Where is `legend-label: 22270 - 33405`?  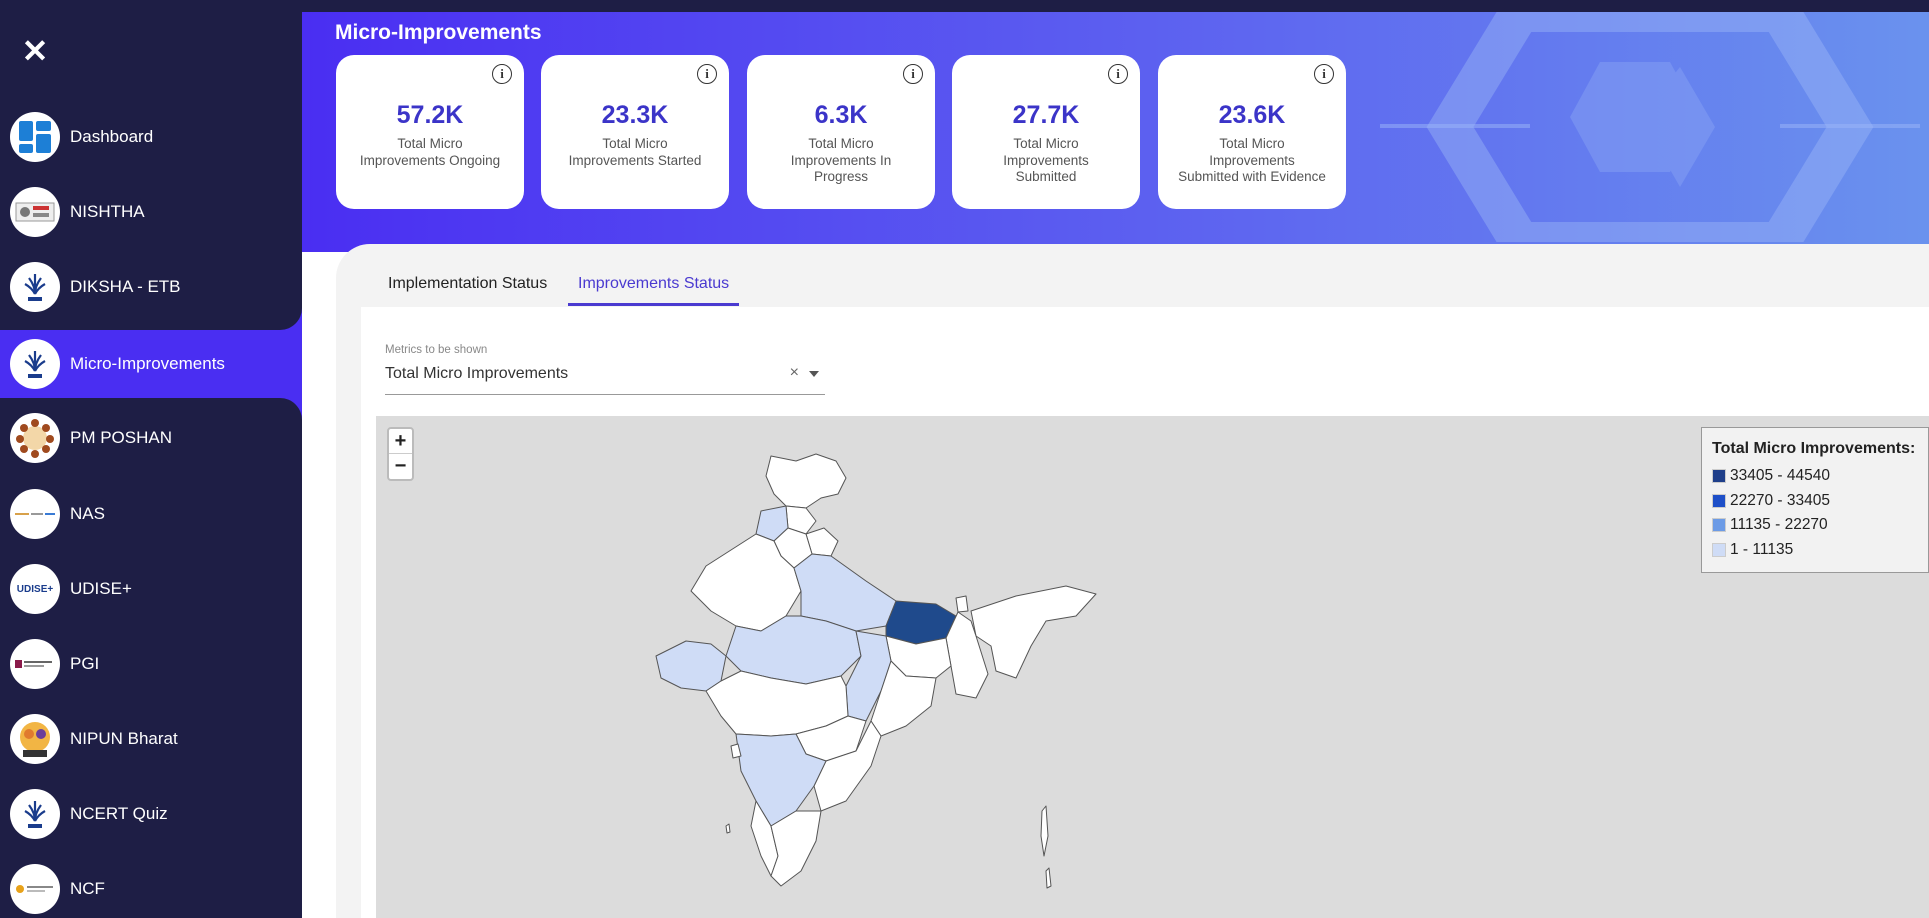
legend-label: 22270 - 33405 is located at coordinates (1780, 500).